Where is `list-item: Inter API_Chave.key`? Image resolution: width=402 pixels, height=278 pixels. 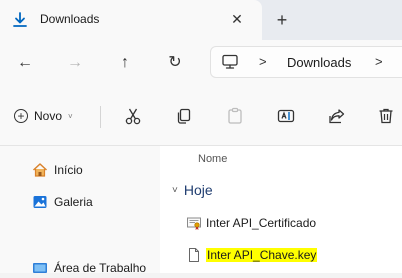 list-item: Inter API_Chave.key is located at coordinates (252, 255).